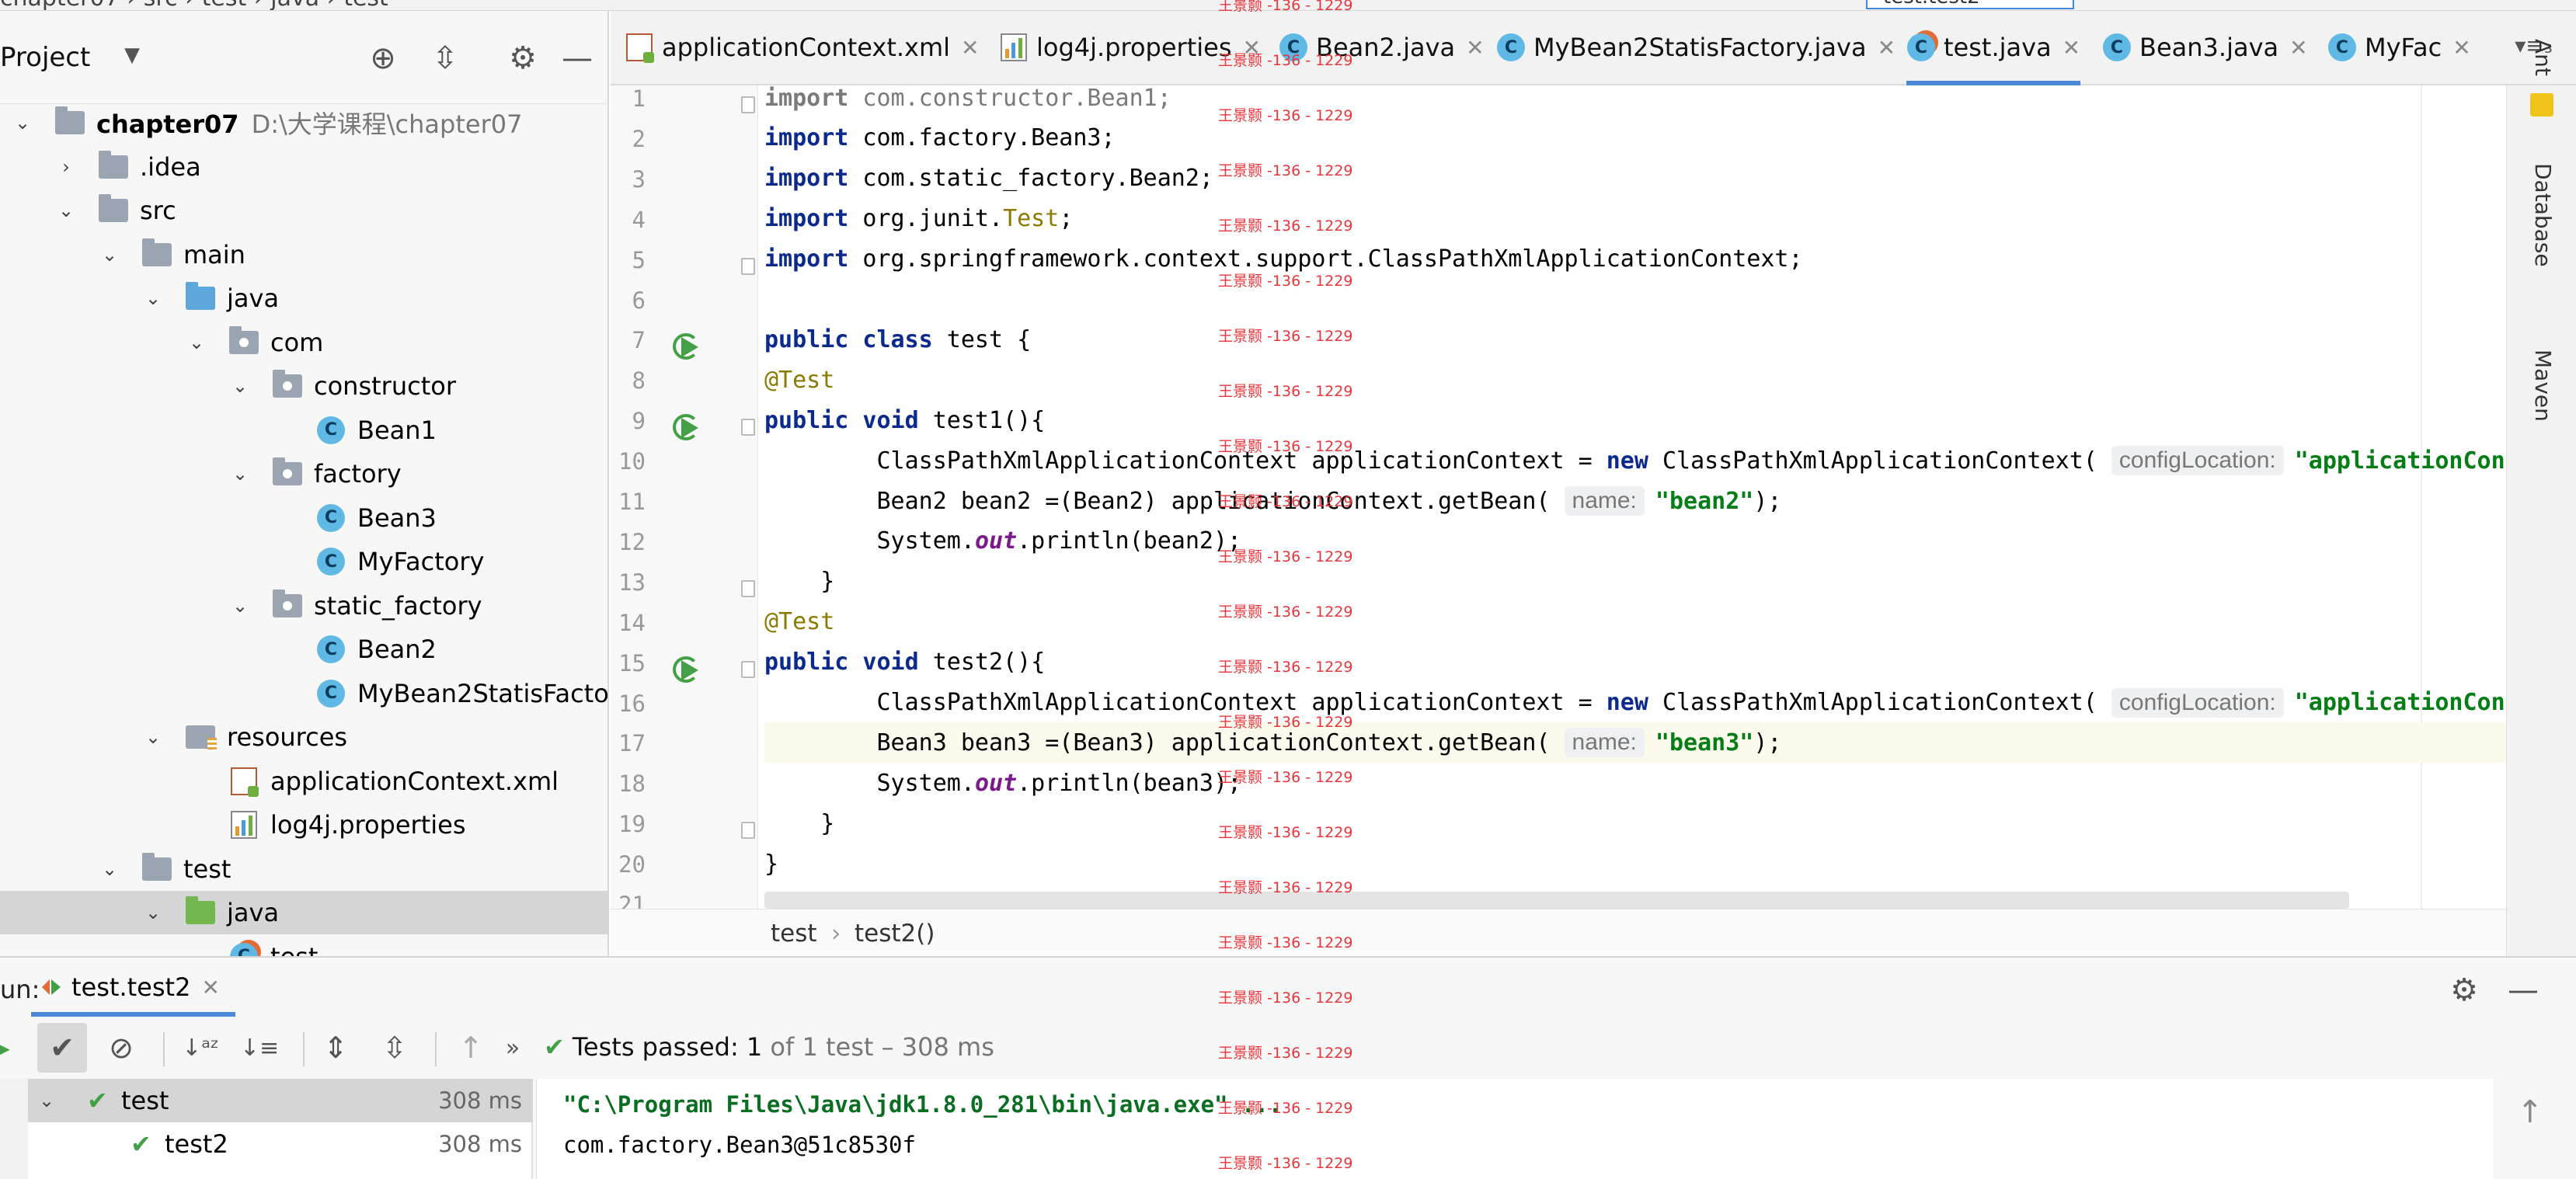 This screenshot has width=2576, height=1179. What do you see at coordinates (45, 57) in the screenshot?
I see `project-view-title: Project` at bounding box center [45, 57].